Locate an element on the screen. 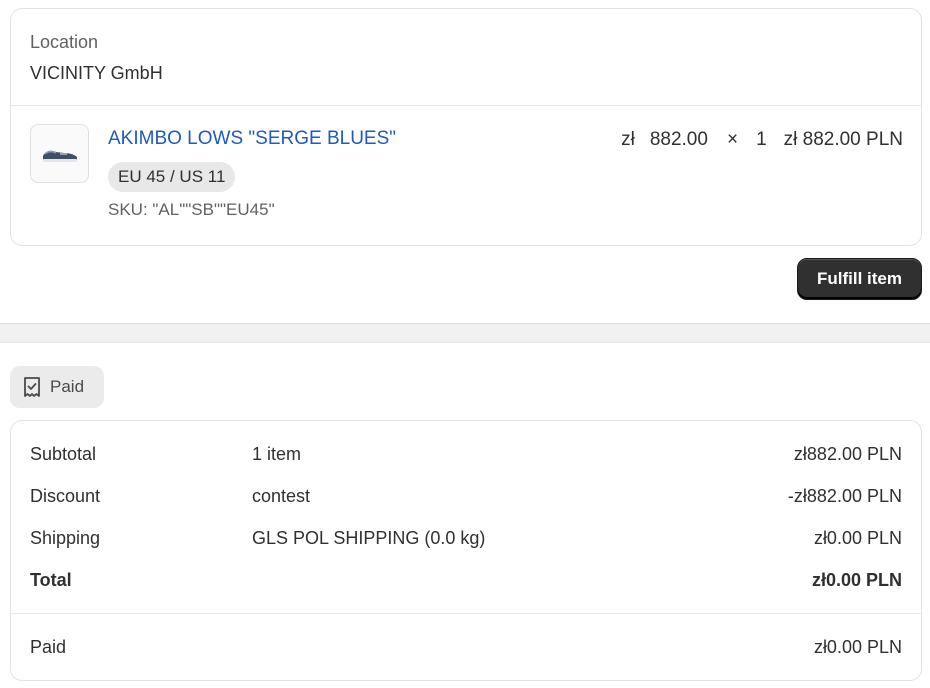  sneaker-image is located at coordinates (59, 156).